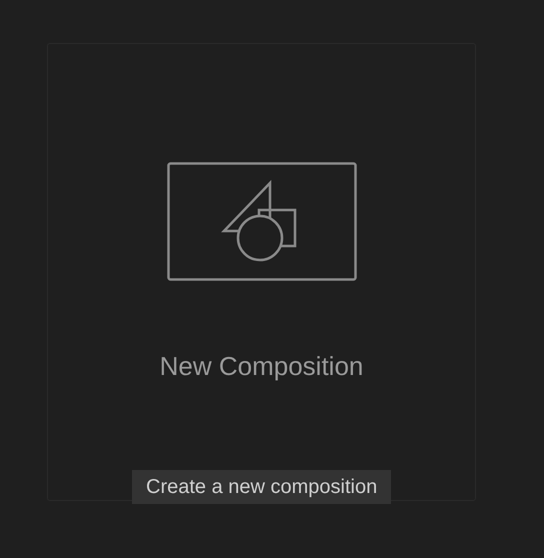  Describe the element at coordinates (262, 487) in the screenshot. I see `tooltip: Create a new composition` at that location.